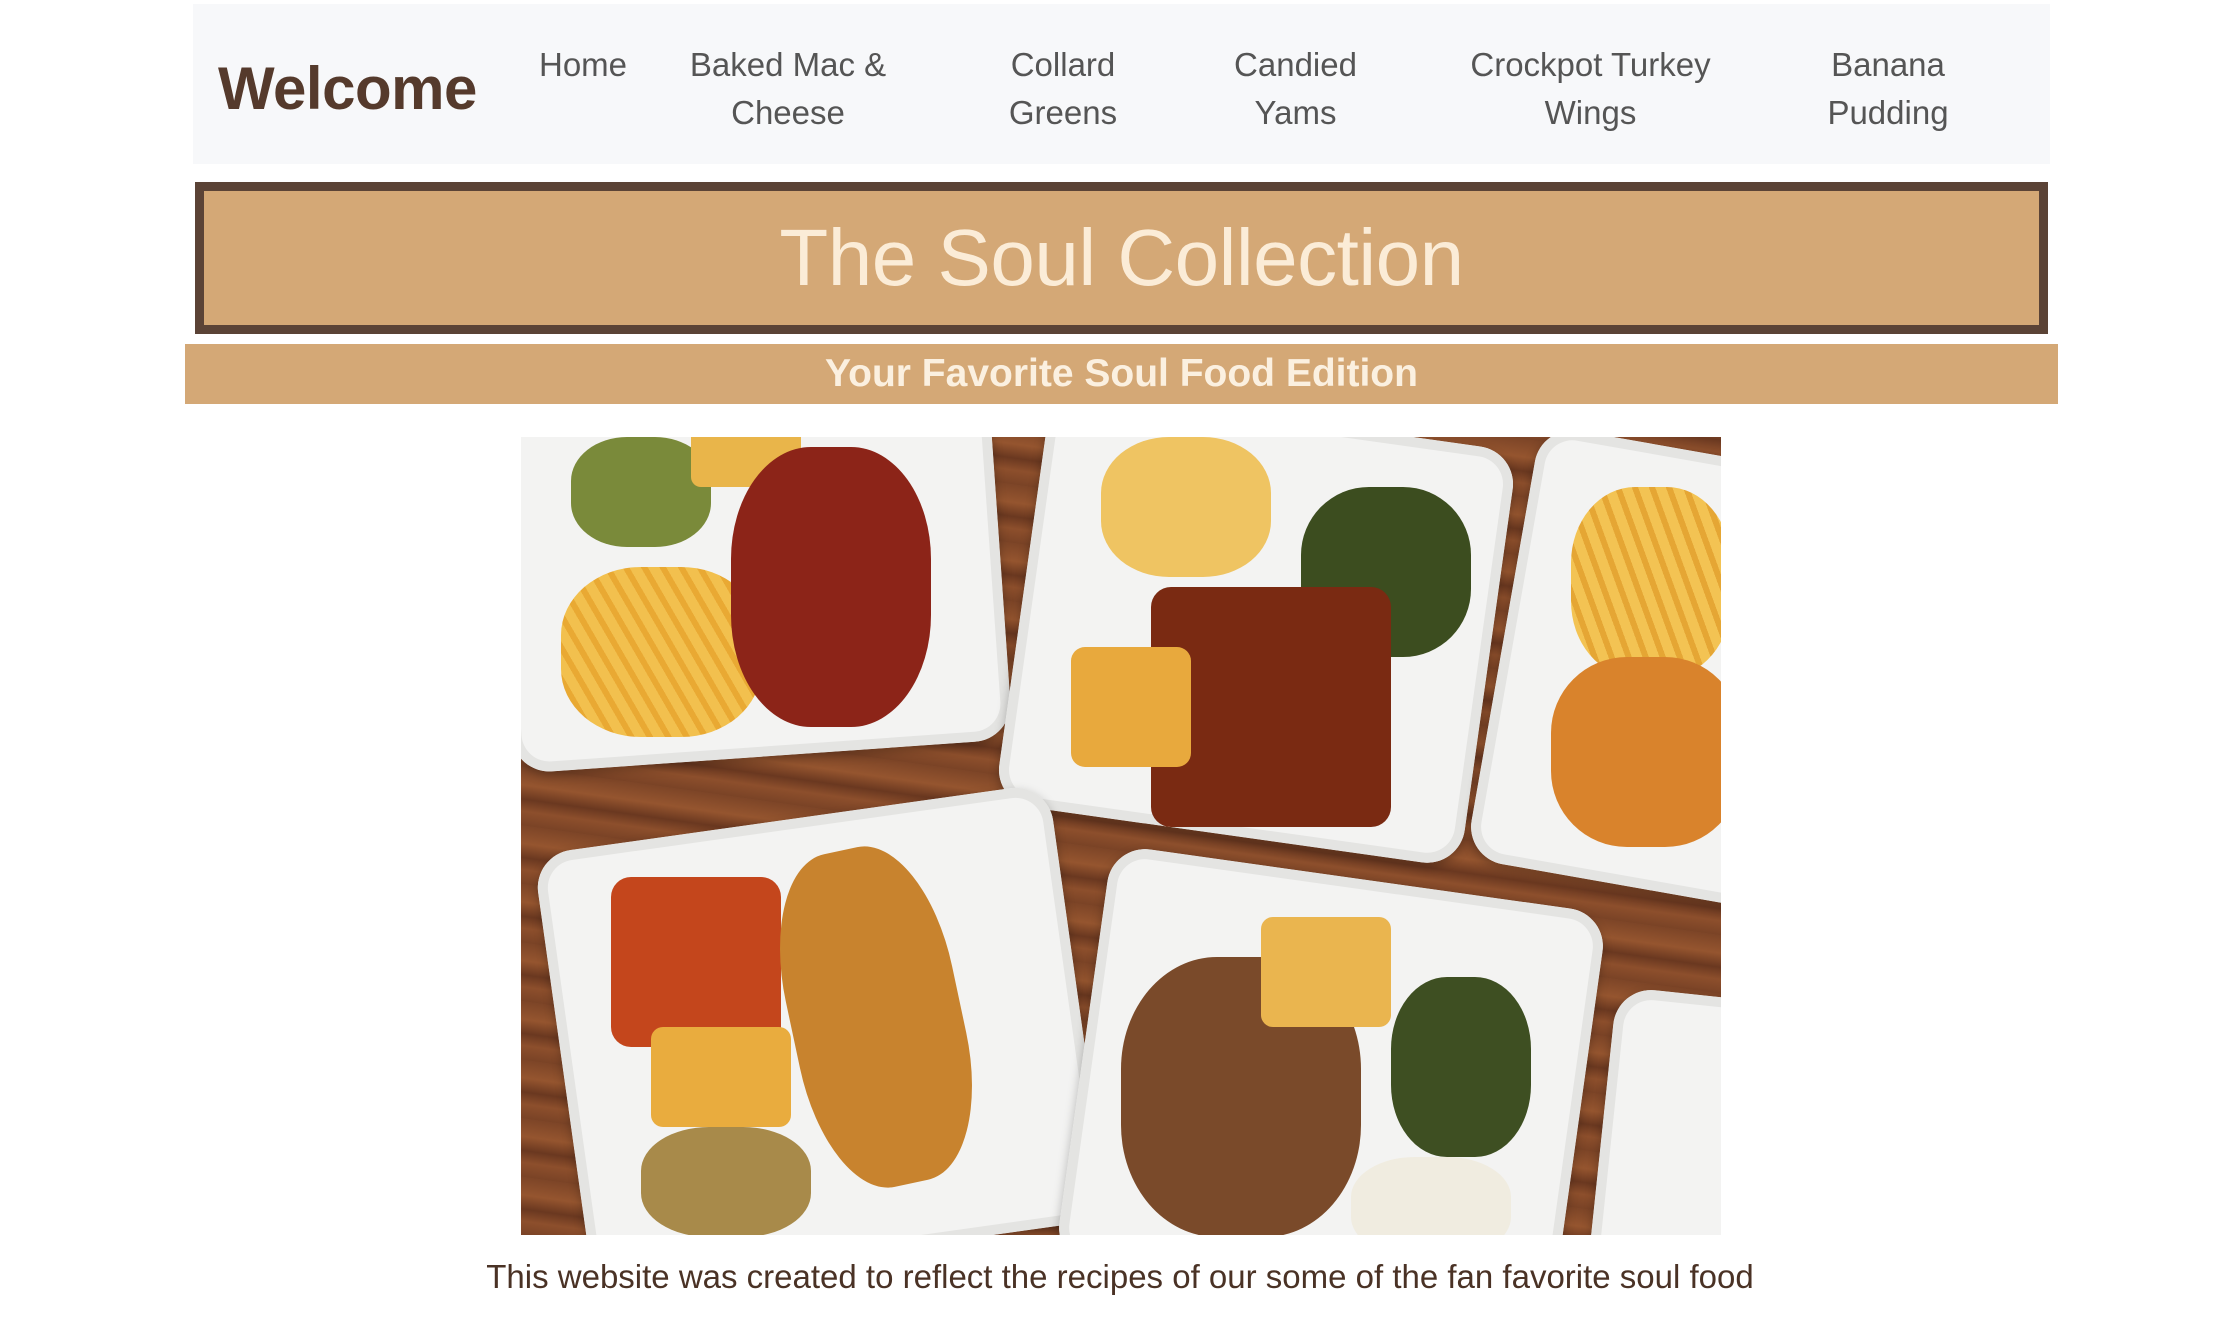 This screenshot has height=1333, width=2240. What do you see at coordinates (1063, 89) in the screenshot?
I see `nav-collard-greens: Collard Greens` at bounding box center [1063, 89].